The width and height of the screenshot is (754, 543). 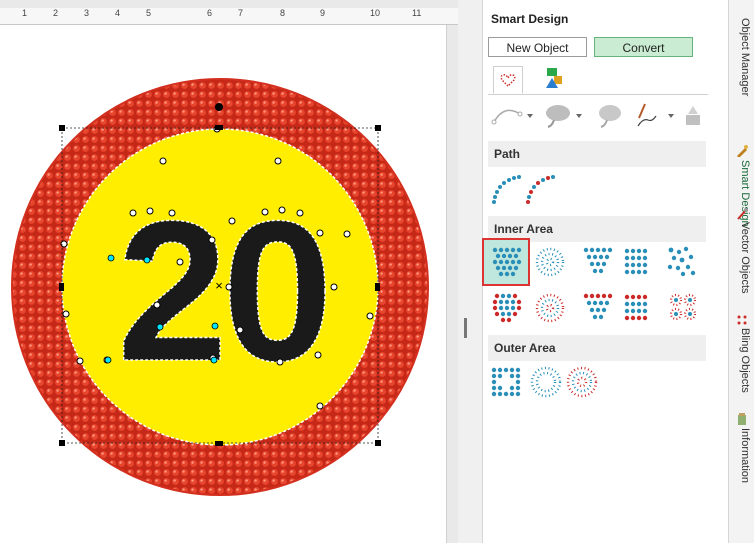 I want to click on convert-button: Convert, so click(x=643, y=47).